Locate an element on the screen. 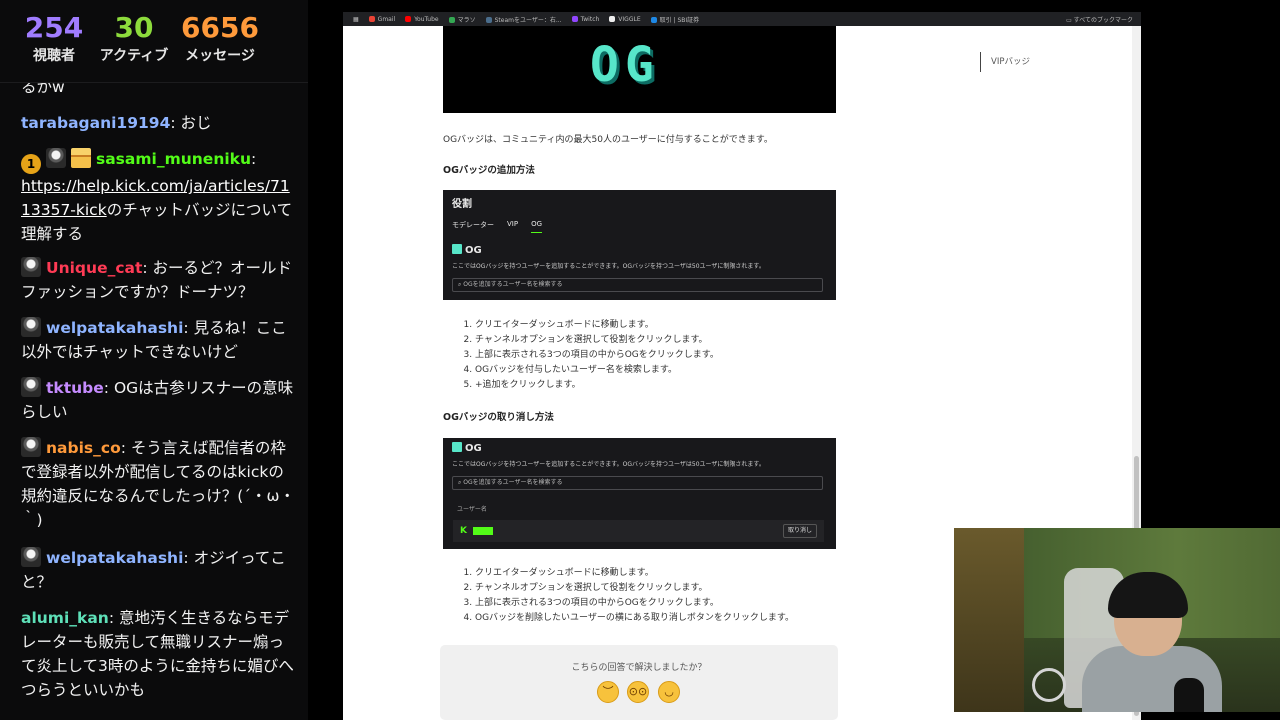  fan-icon is located at coordinates (1049, 685).